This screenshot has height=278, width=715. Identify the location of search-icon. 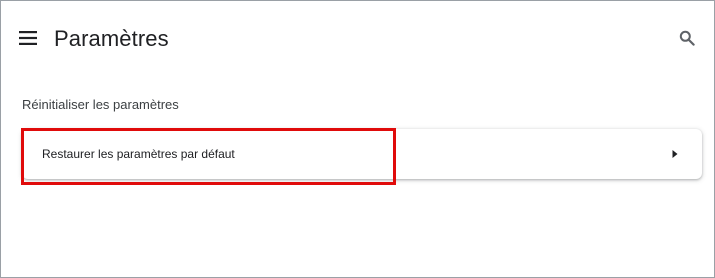
(687, 38).